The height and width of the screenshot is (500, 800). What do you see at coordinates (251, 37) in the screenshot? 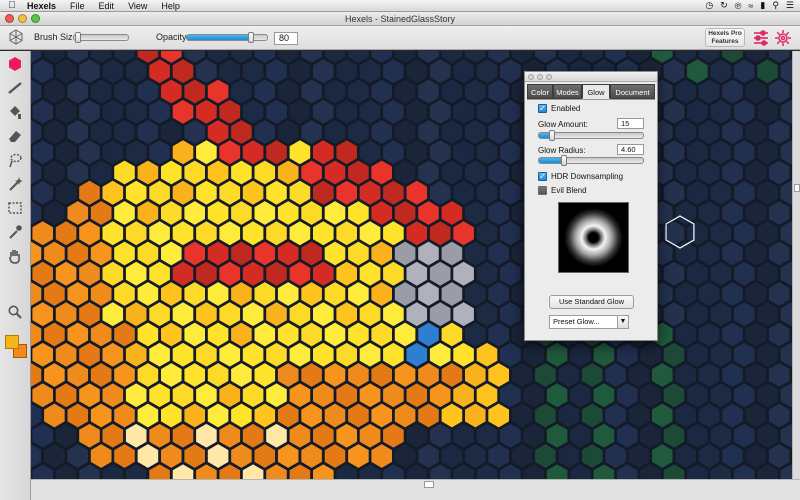
I see `opacity-slider-knob` at bounding box center [251, 37].